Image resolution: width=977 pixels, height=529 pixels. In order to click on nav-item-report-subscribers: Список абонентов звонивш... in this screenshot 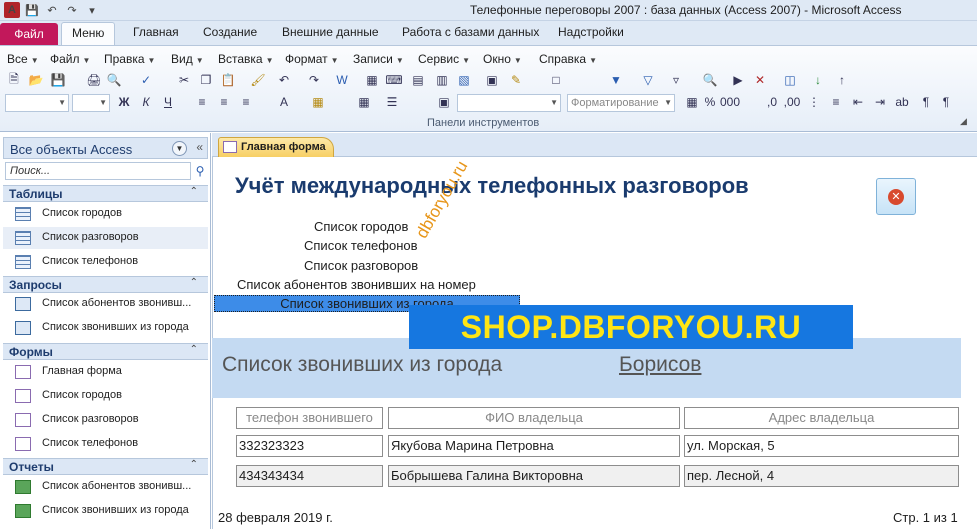, I will do `click(105, 487)`.